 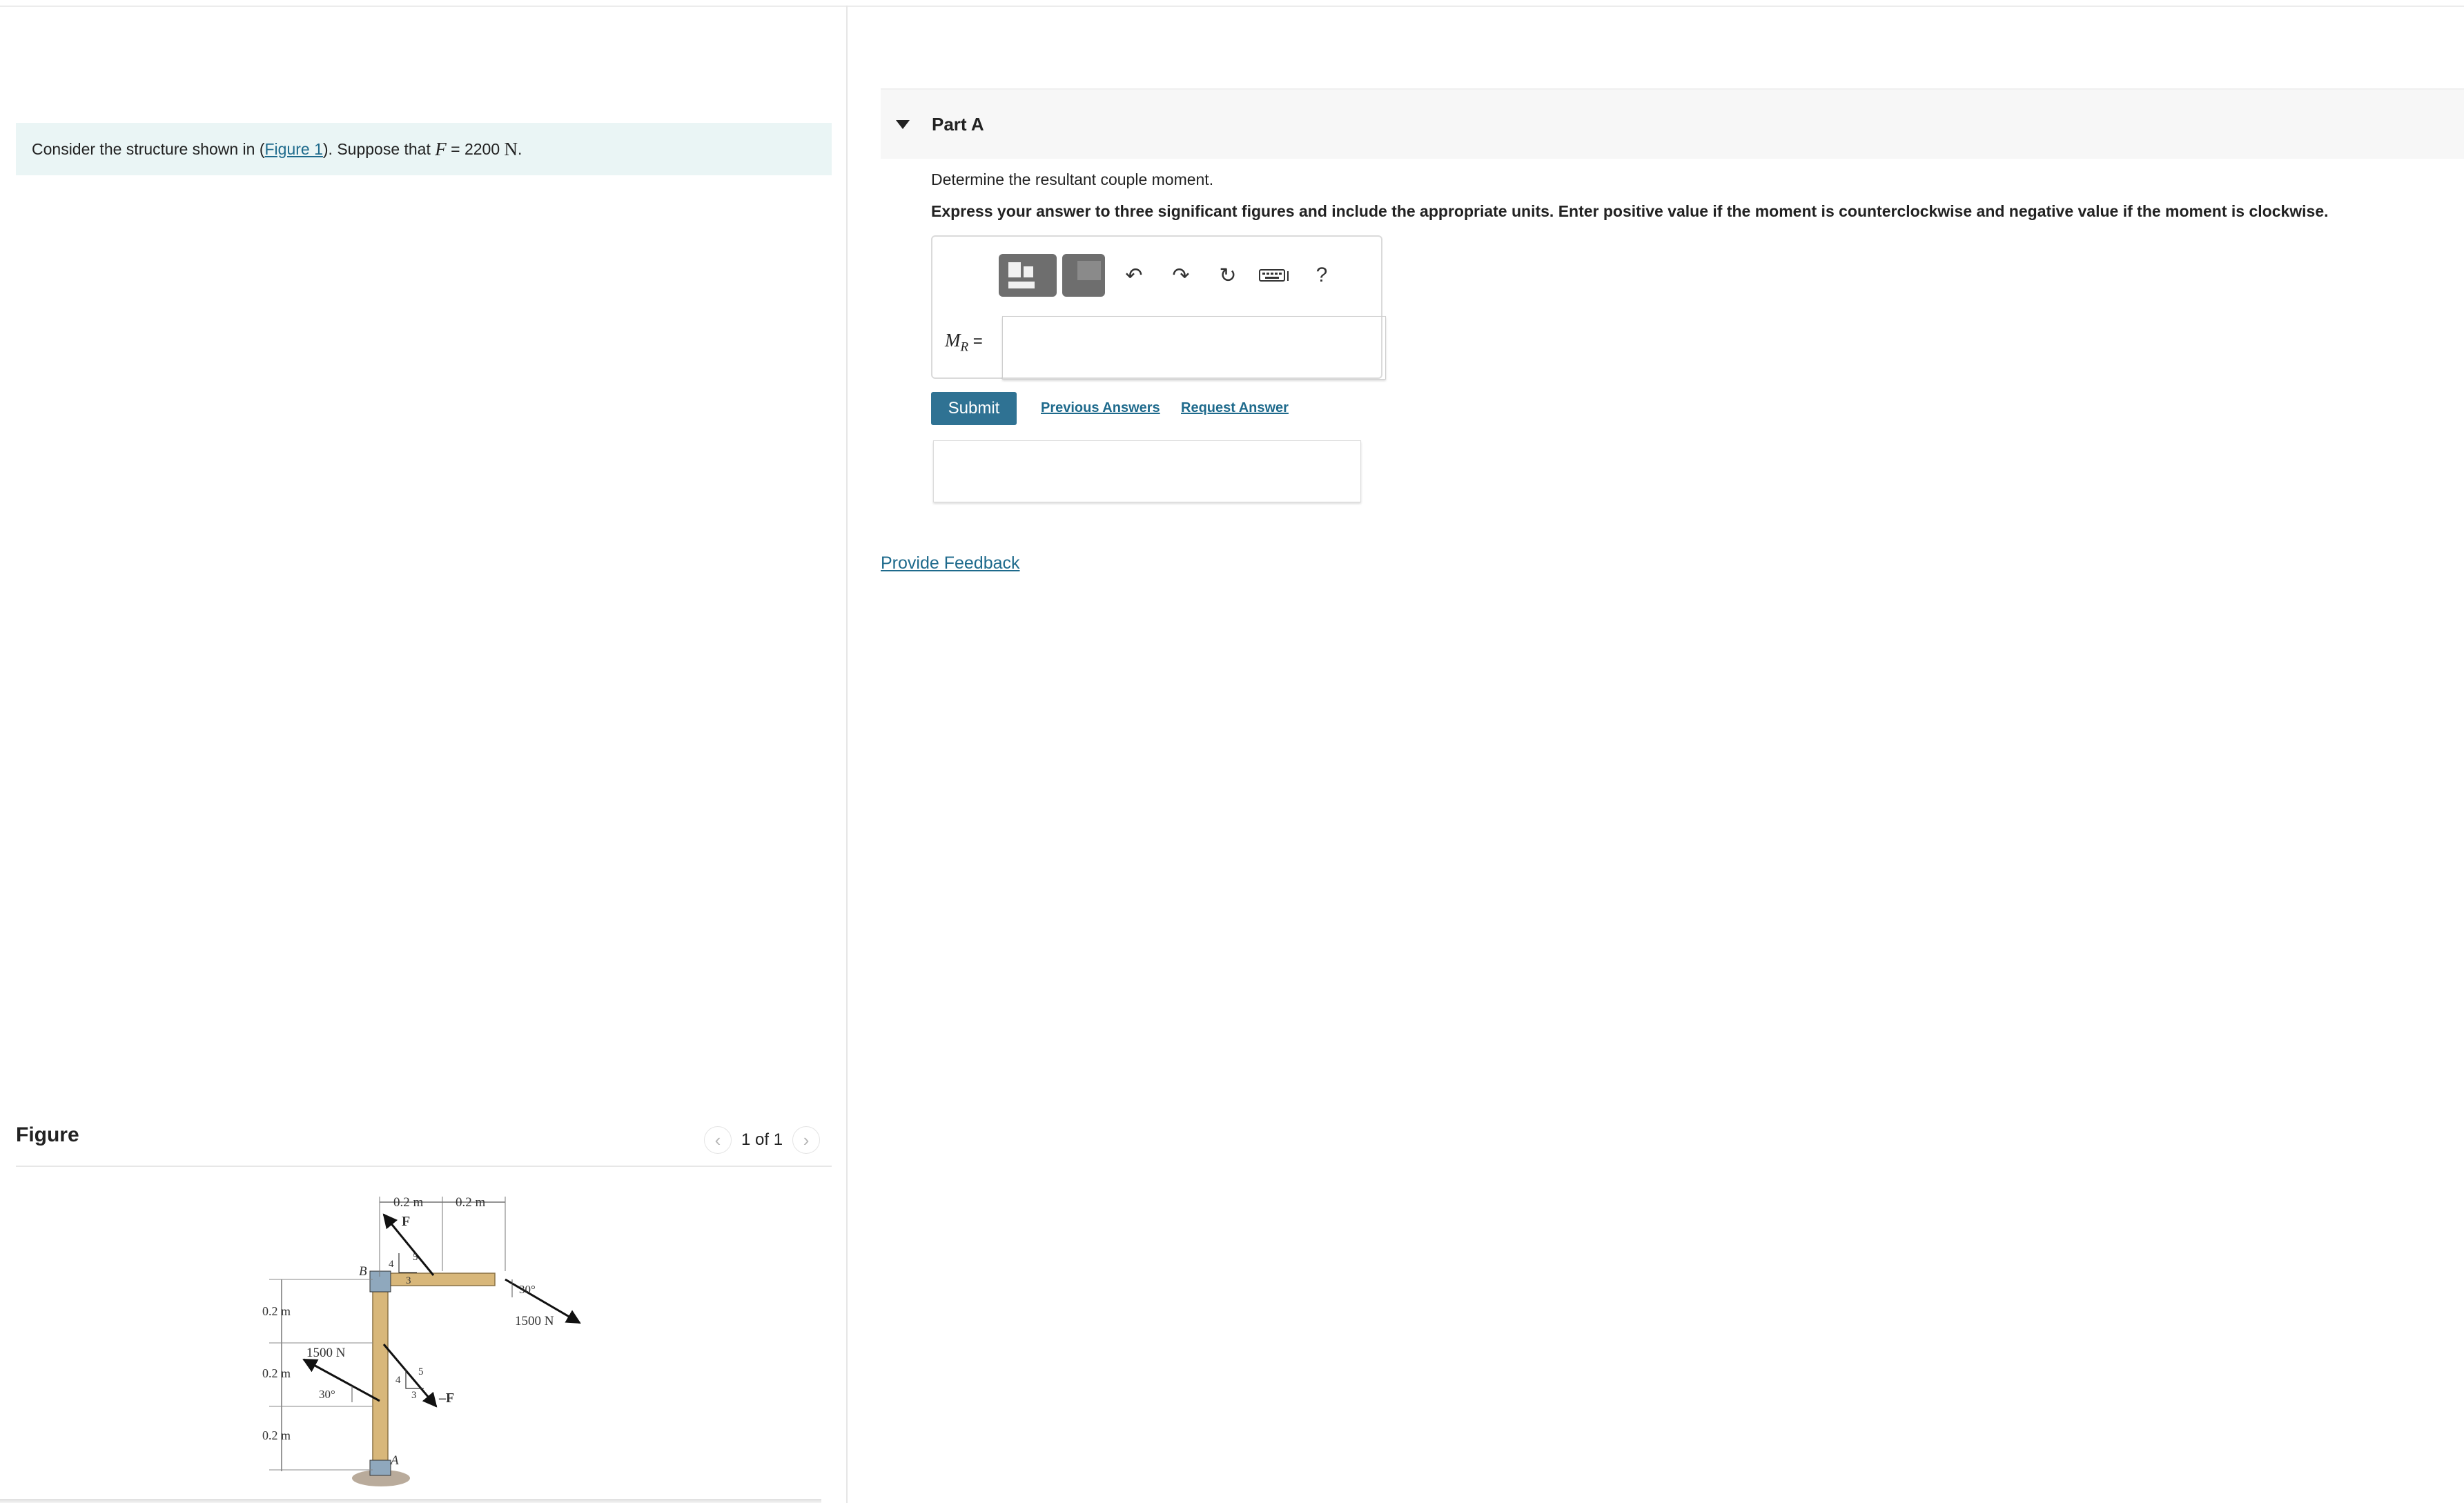 What do you see at coordinates (48, 1134) in the screenshot?
I see `figure-title: Figure` at bounding box center [48, 1134].